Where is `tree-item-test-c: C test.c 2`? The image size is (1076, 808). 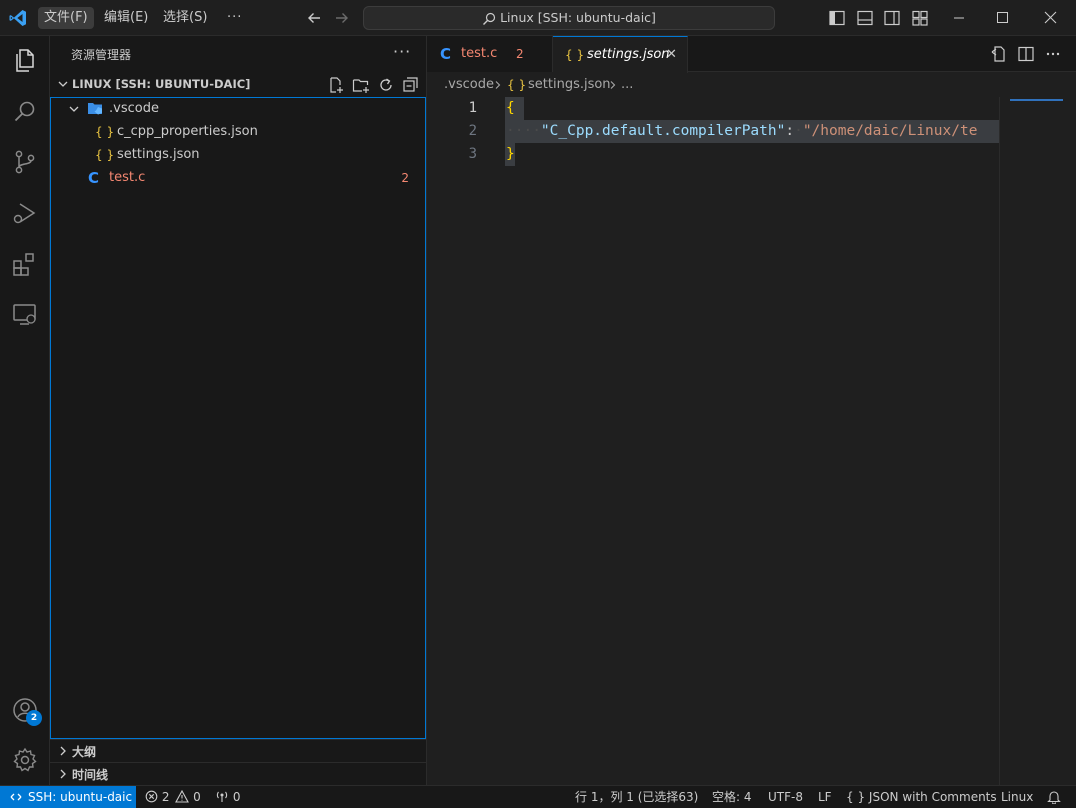
tree-item-test-c: C test.c 2 is located at coordinates (238, 178).